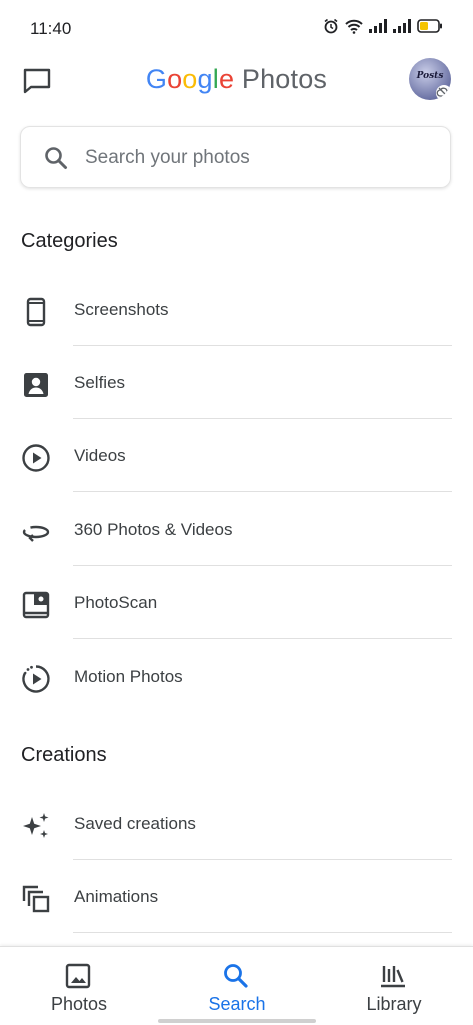 The image size is (473, 1025). I want to click on category-label: Screenshots, so click(121, 309).